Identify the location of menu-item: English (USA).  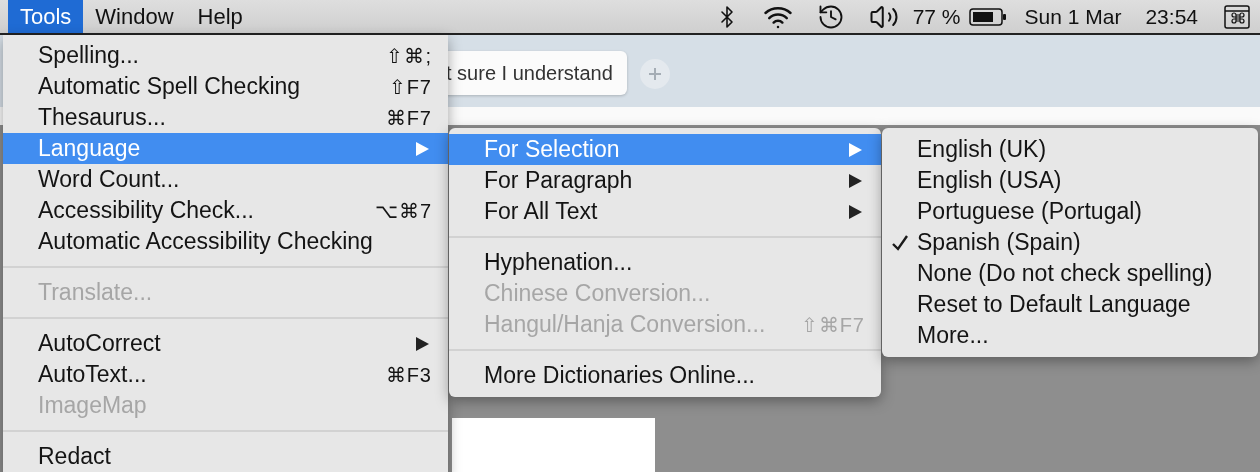
(1070, 180).